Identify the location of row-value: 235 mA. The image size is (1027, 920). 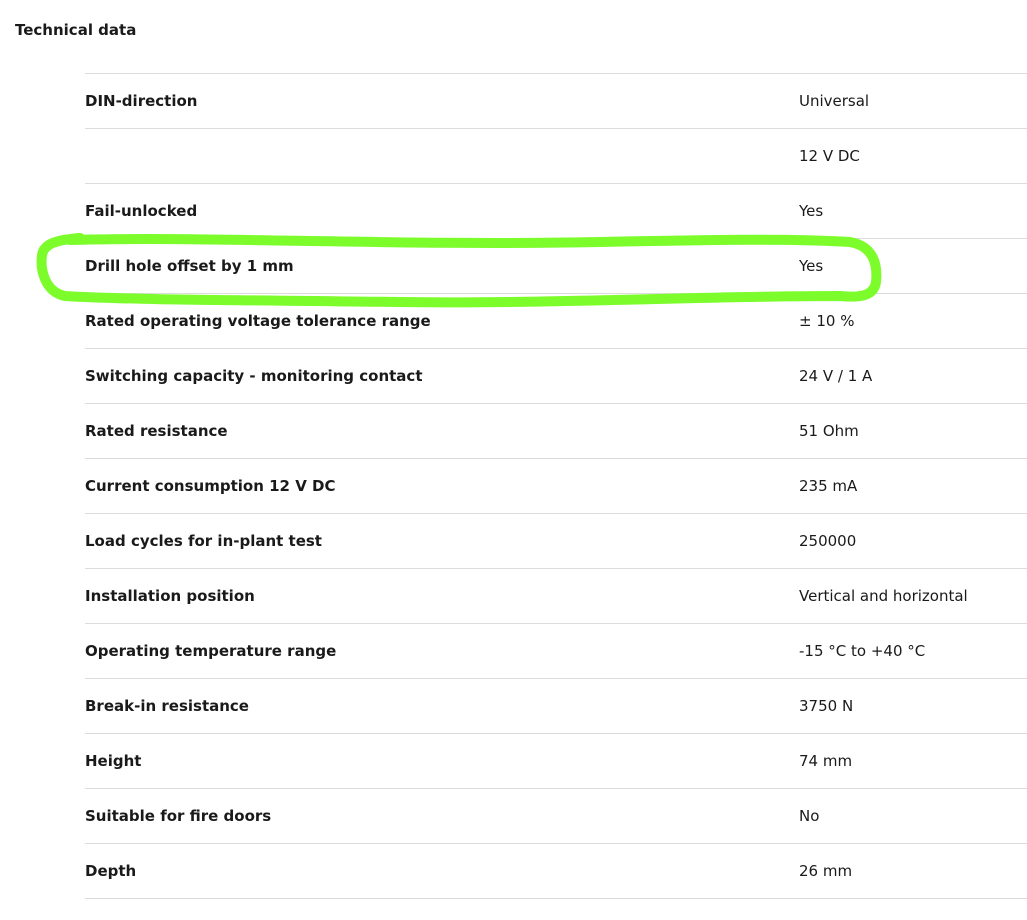
(828, 486).